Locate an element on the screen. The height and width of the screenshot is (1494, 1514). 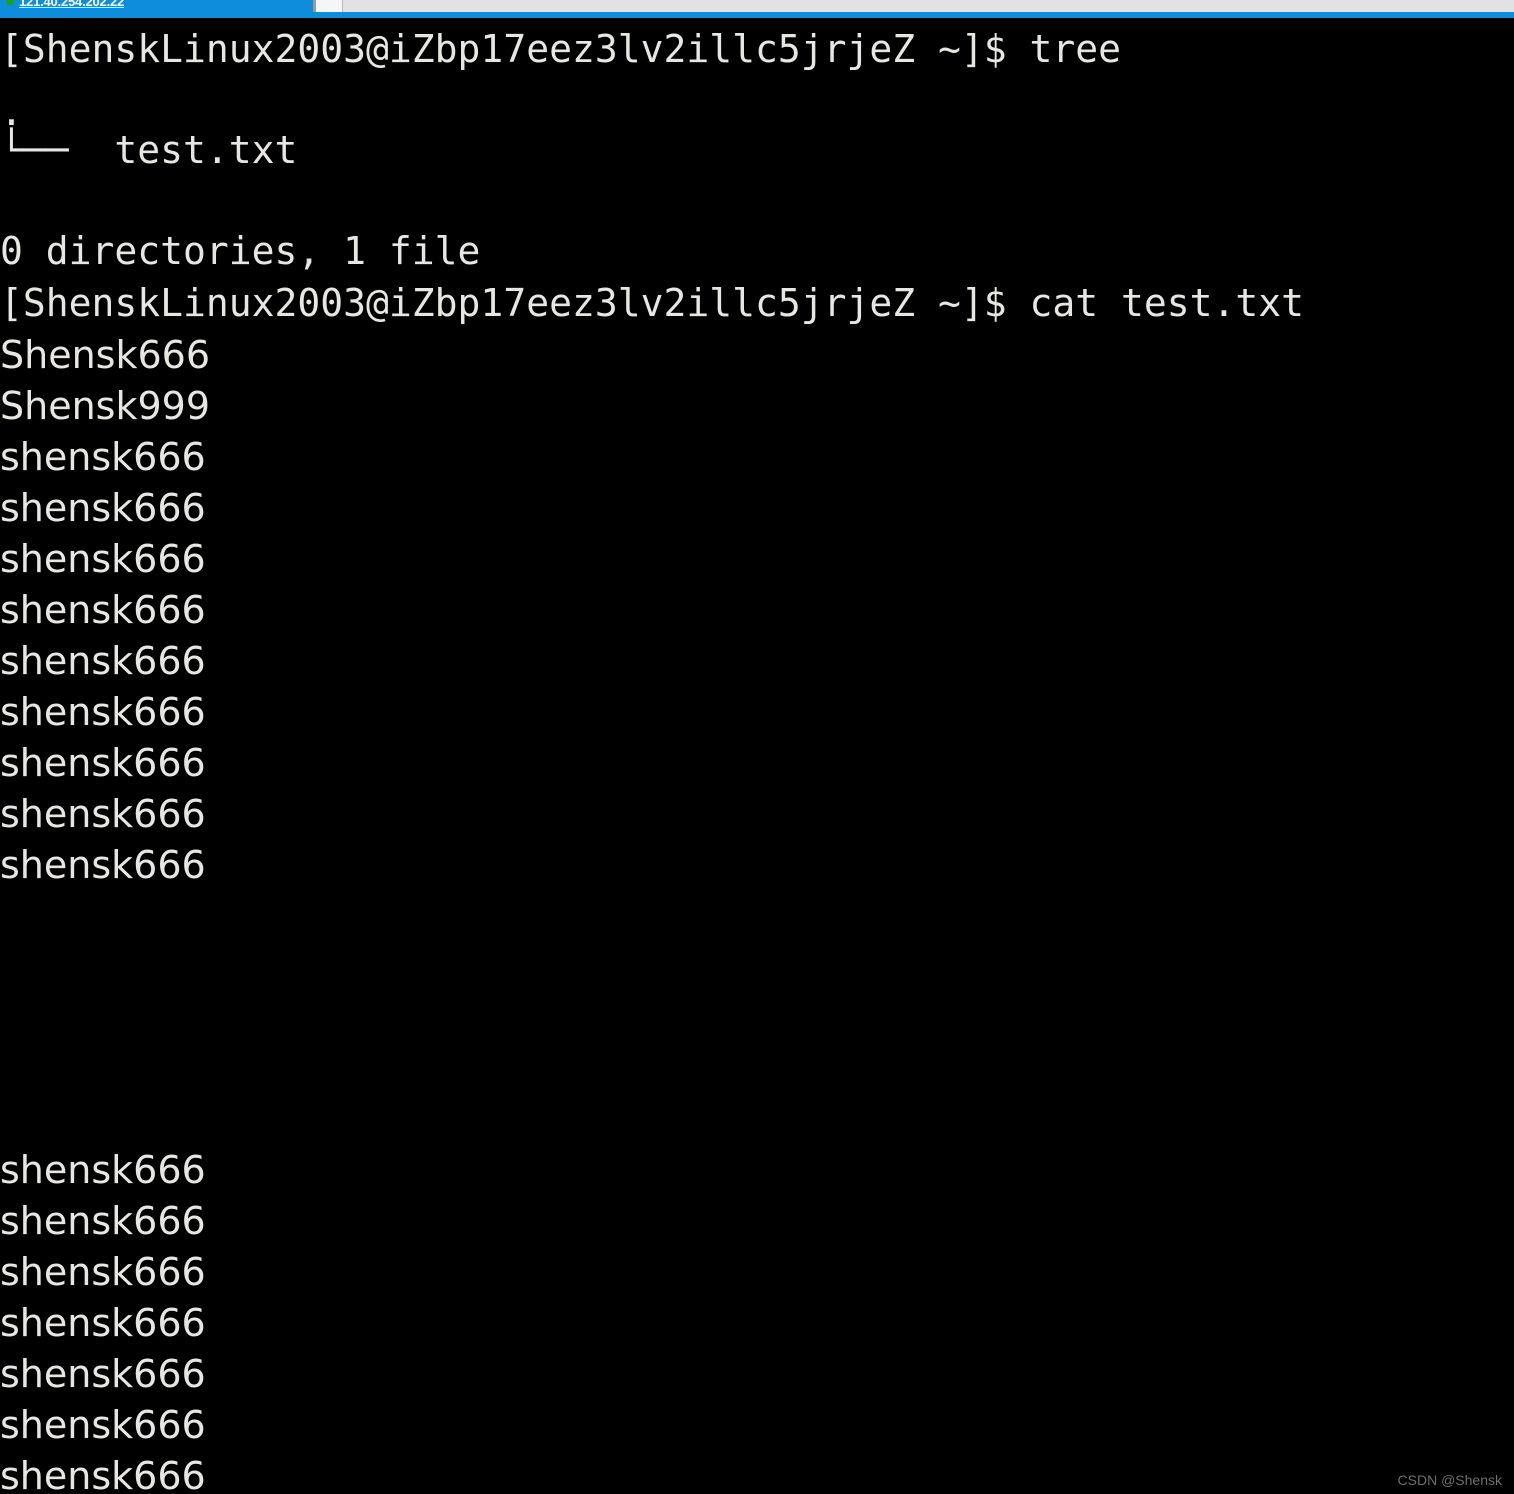
terminal-line: Shensk999 is located at coordinates (105, 406).